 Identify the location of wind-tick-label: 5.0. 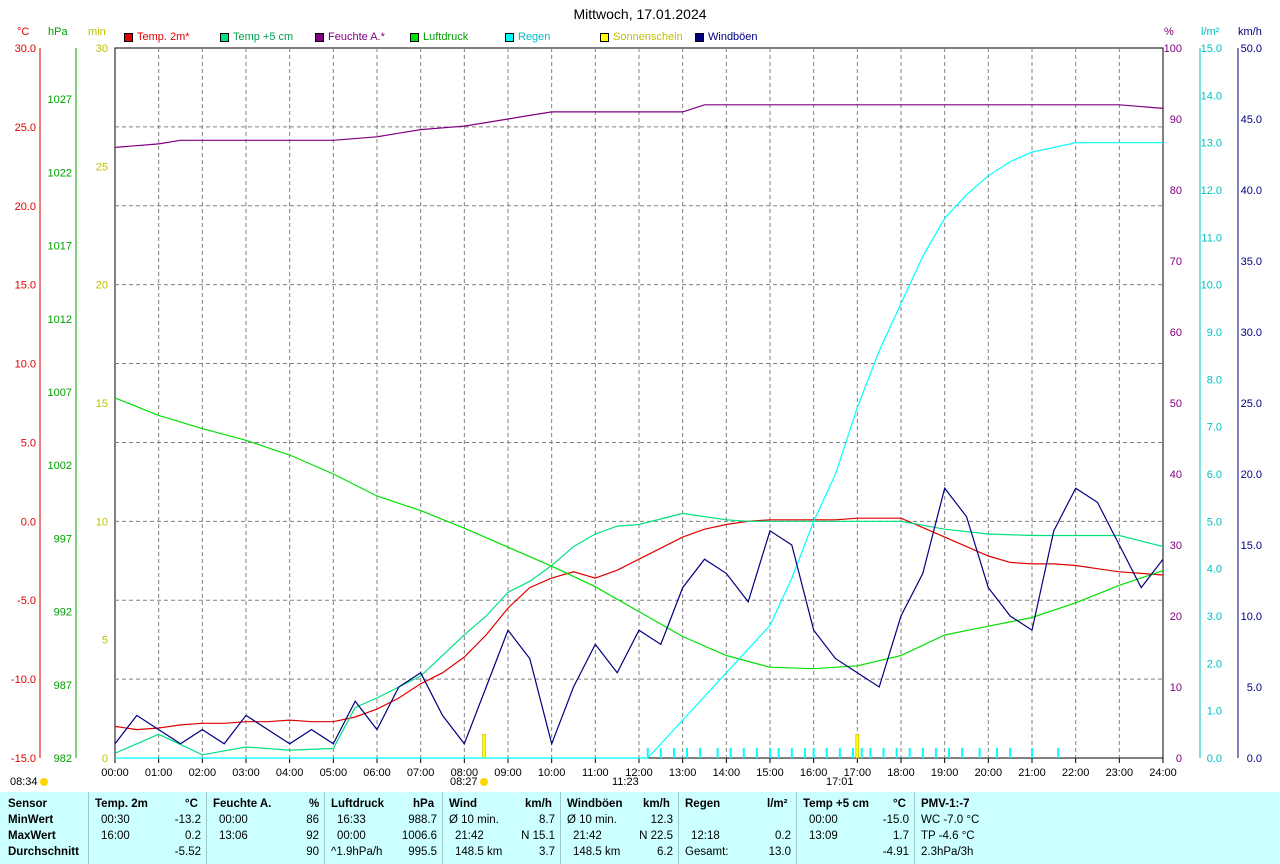
(1254, 688).